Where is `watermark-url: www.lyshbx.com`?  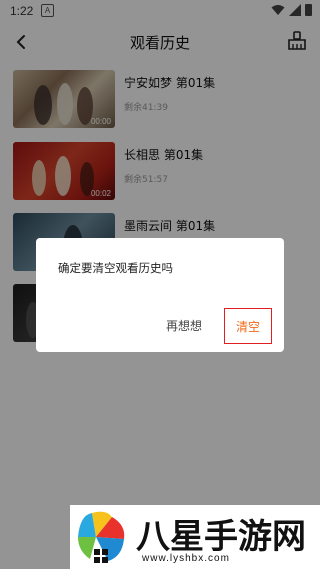
watermark-url: www.lyshbx.com is located at coordinates (186, 558).